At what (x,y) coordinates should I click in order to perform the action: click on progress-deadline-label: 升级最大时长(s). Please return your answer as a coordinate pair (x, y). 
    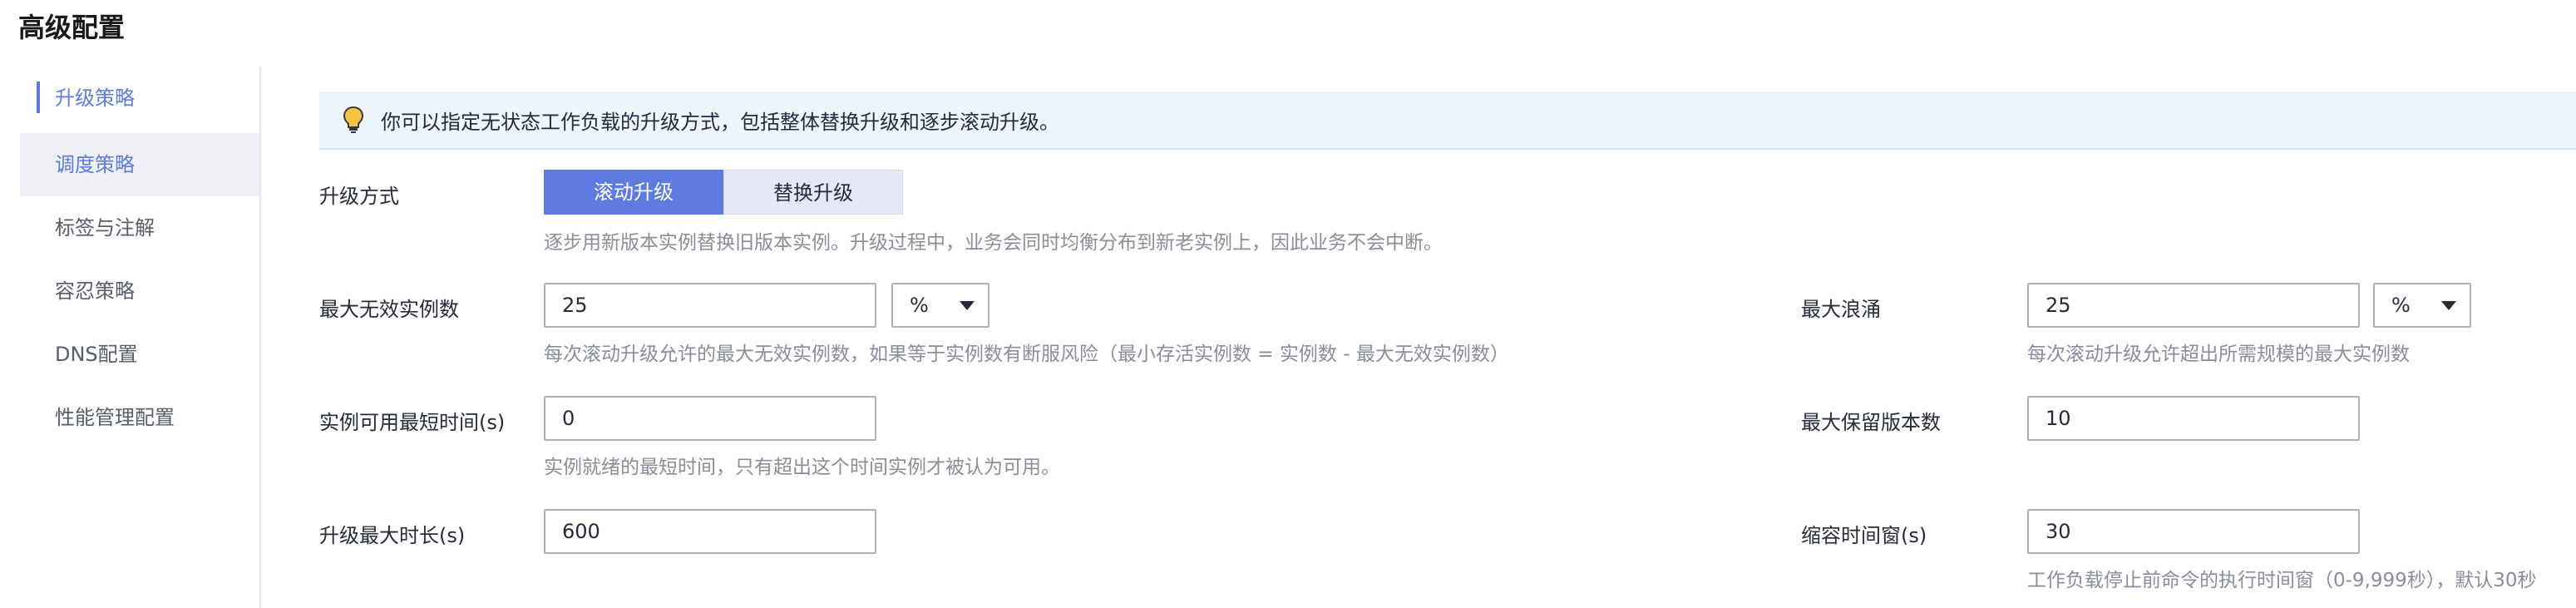
    Looking at the image, I should click on (392, 535).